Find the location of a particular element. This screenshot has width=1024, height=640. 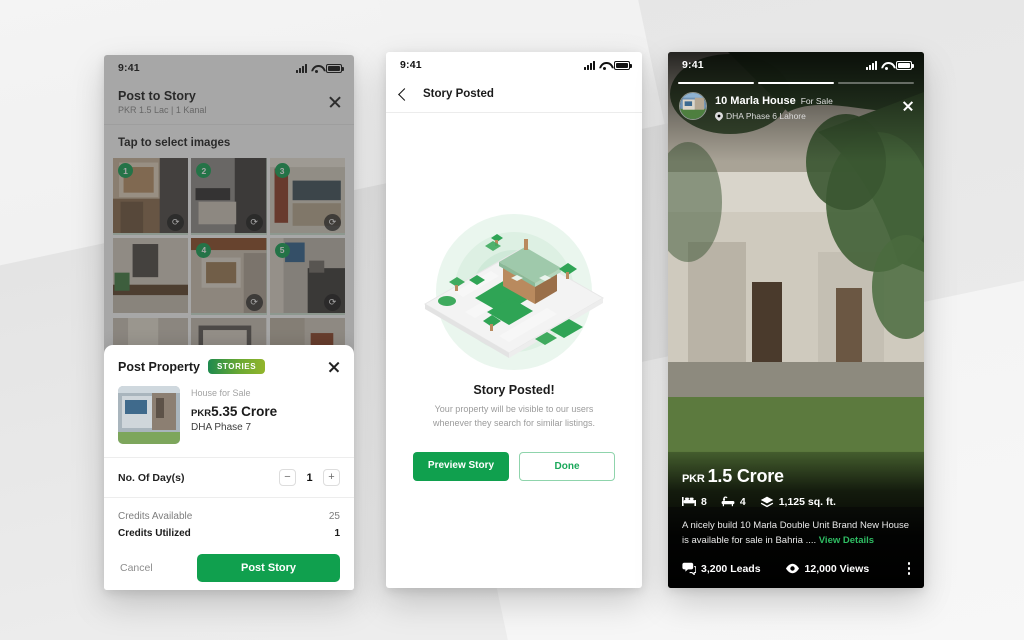

page-title: Post to Story is located at coordinates (157, 96).